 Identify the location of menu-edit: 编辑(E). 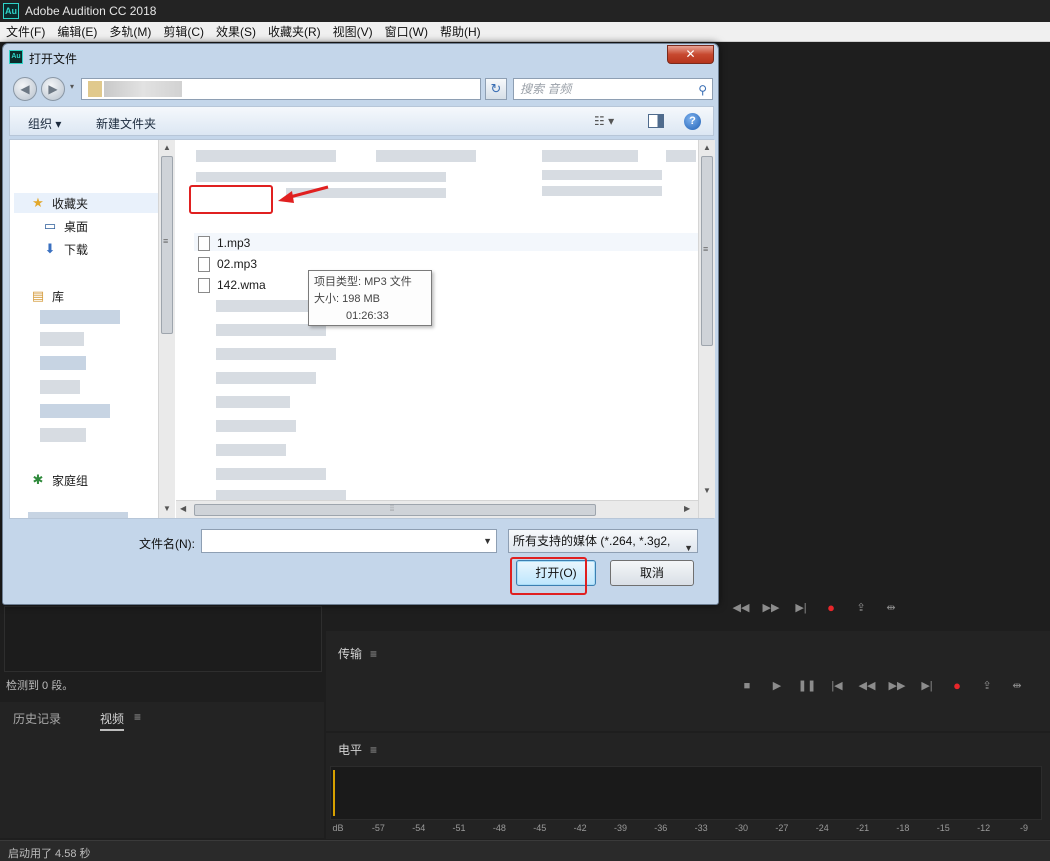
(77, 32).